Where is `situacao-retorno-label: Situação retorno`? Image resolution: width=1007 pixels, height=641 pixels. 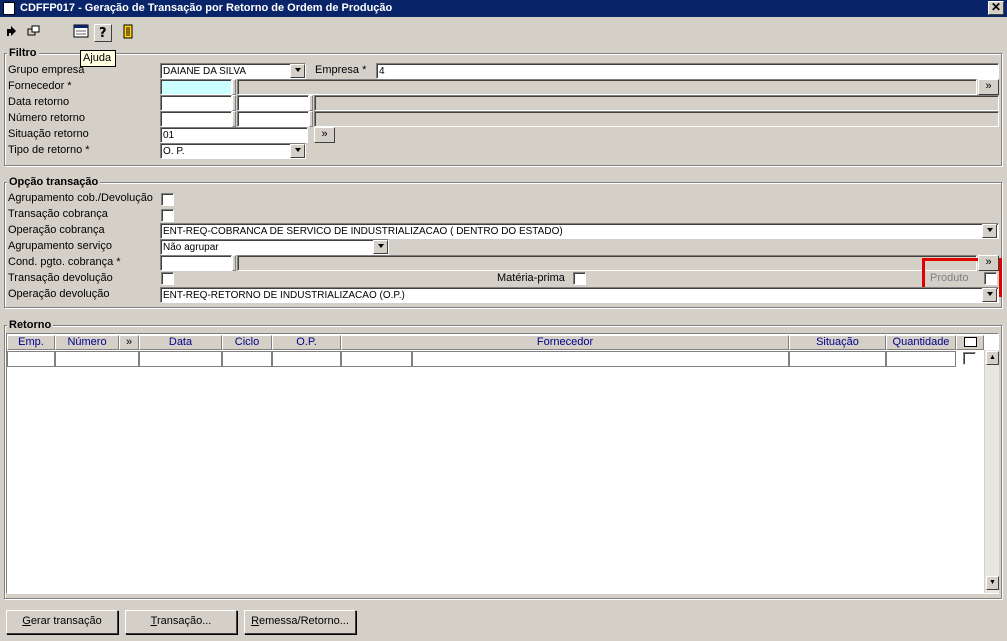 situacao-retorno-label: Situação retorno is located at coordinates (48, 134).